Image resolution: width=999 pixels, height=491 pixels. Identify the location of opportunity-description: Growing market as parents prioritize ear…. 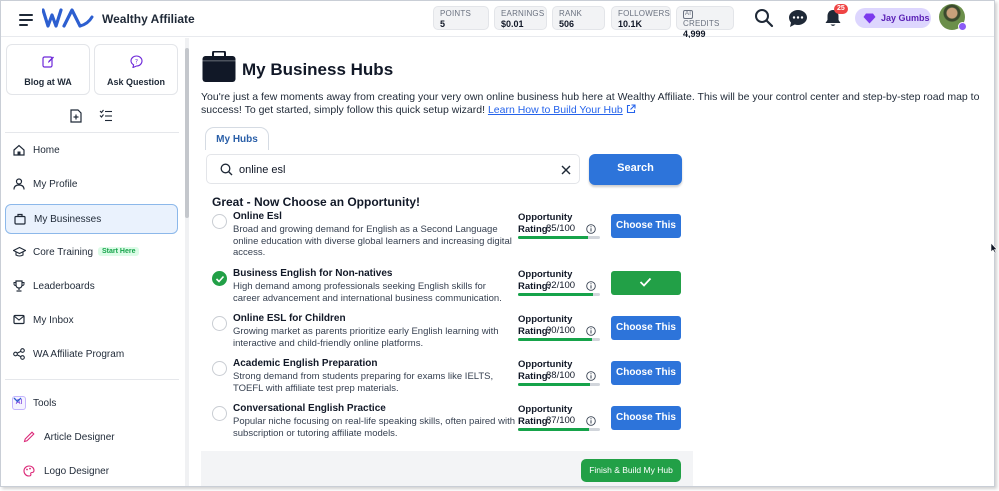
(366, 337).